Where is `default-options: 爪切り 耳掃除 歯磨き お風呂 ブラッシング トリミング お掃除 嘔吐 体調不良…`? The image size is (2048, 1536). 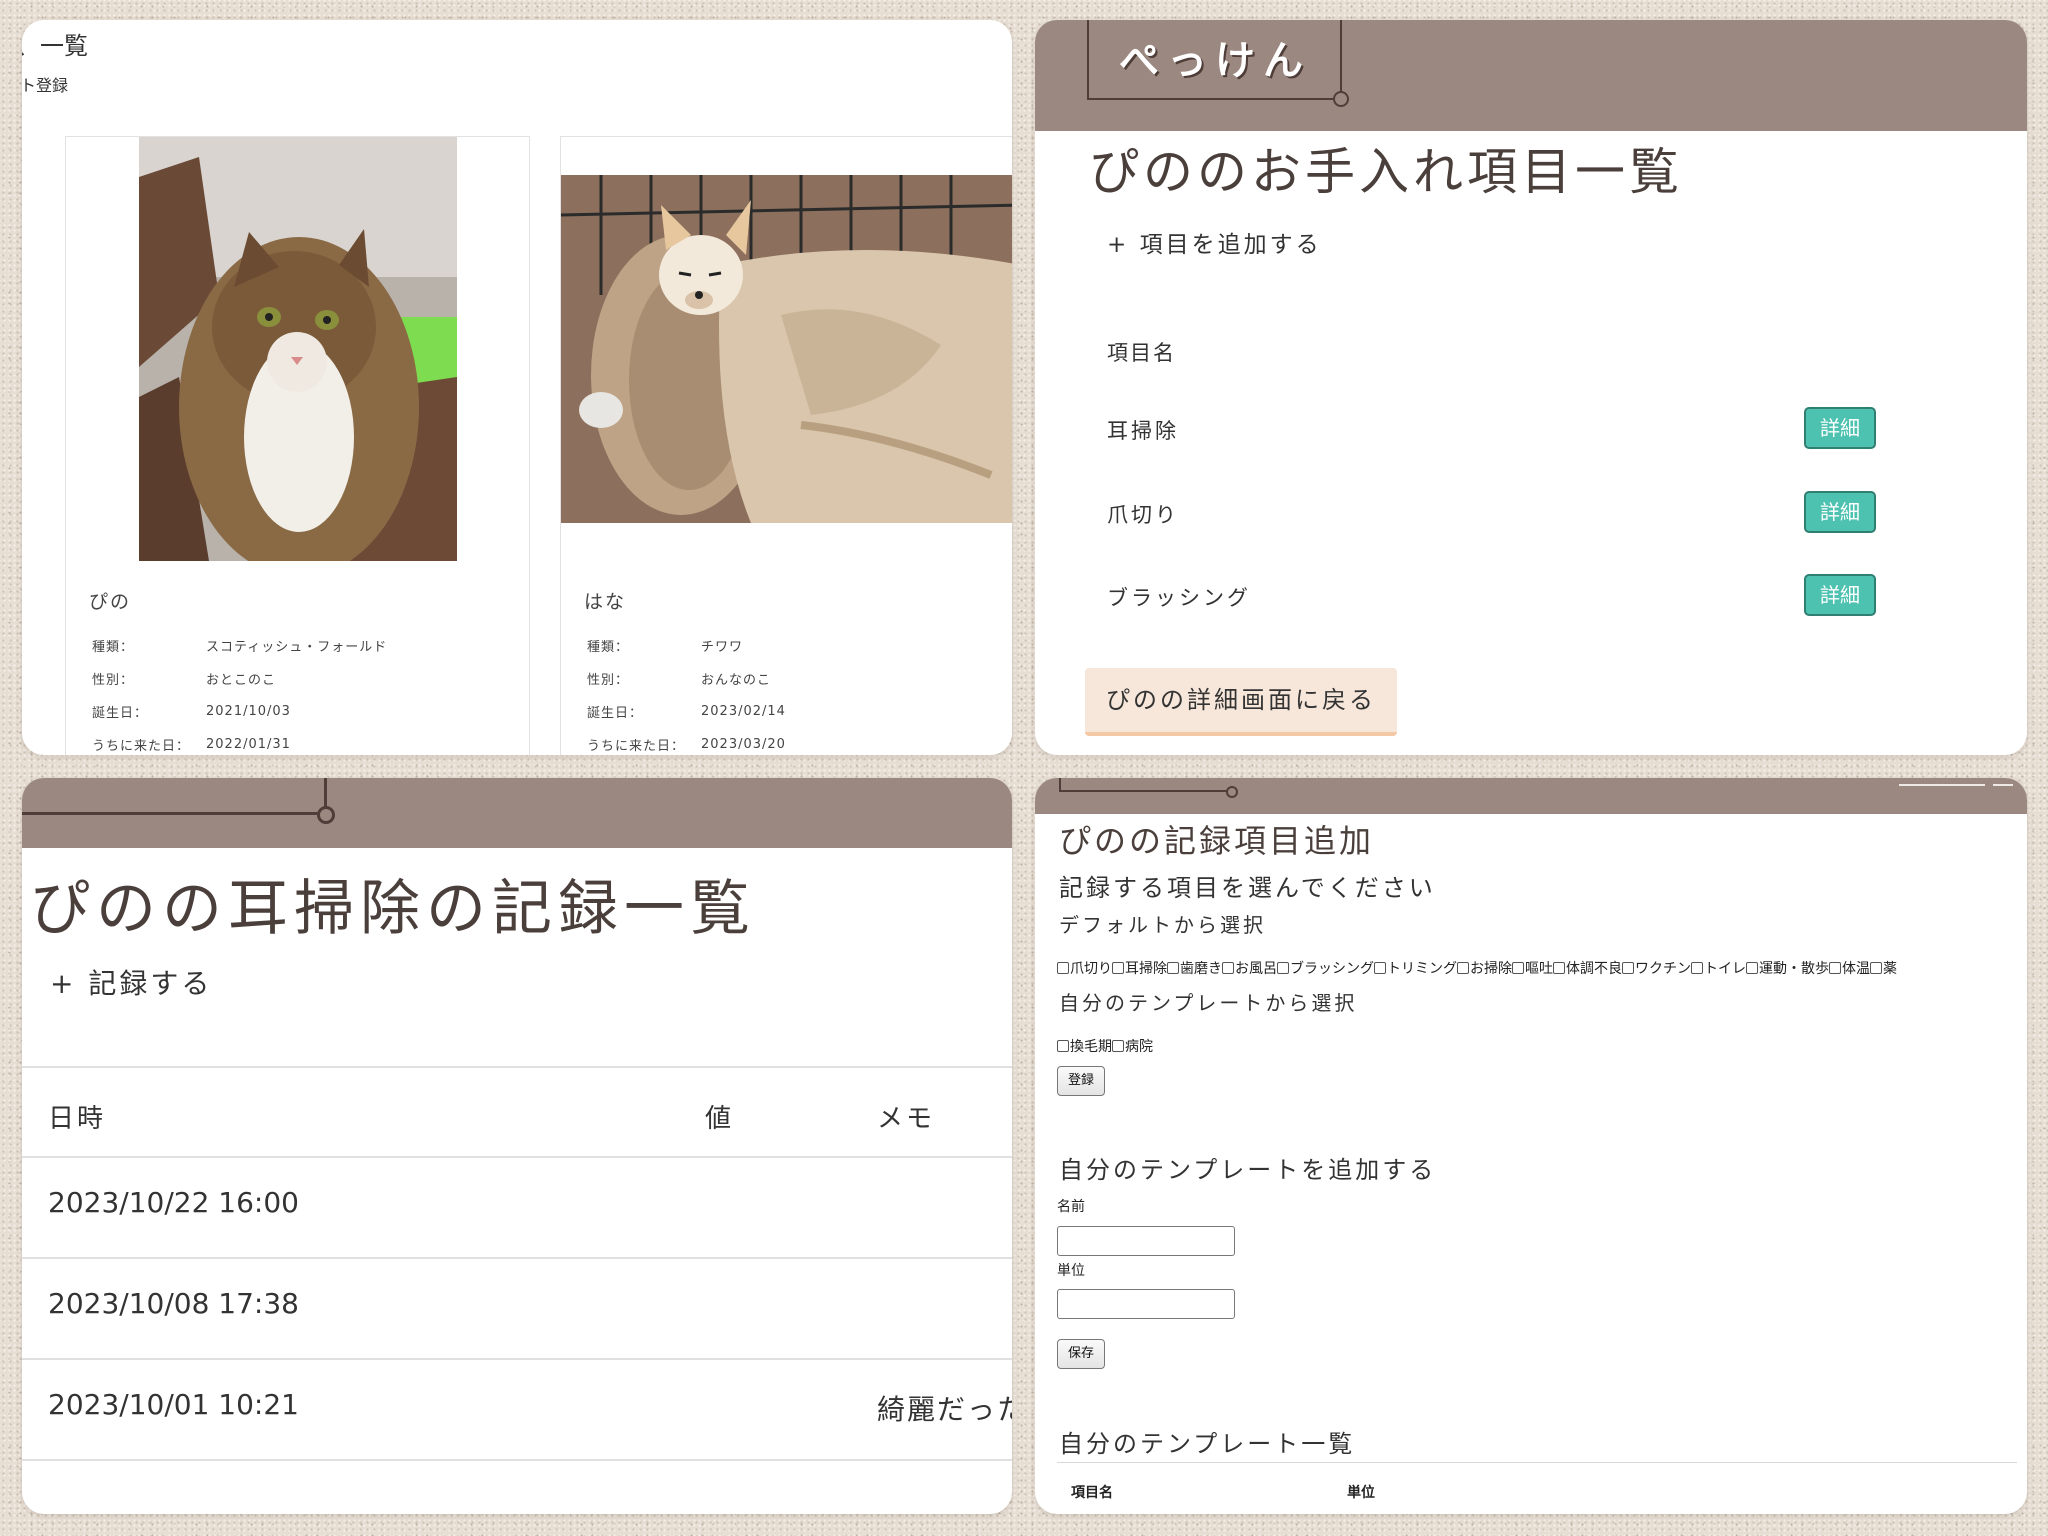 default-options: 爪切り 耳掃除 歯磨き お風呂 ブラッシング トリミング お掃除 嘔吐 体調不良… is located at coordinates (1477, 968).